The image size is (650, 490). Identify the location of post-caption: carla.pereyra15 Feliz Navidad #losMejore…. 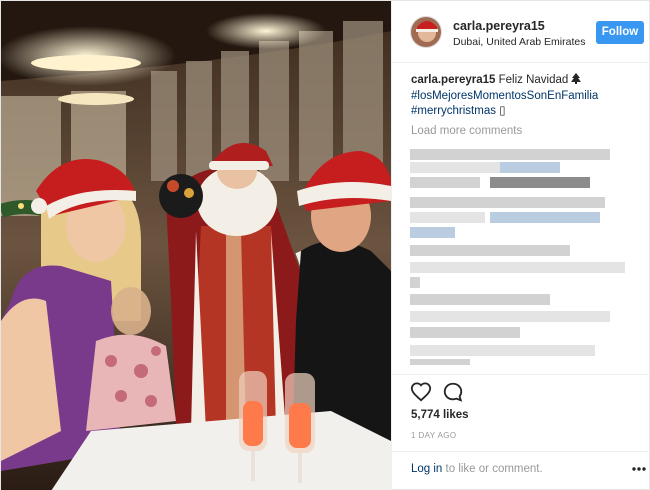
(523, 96).